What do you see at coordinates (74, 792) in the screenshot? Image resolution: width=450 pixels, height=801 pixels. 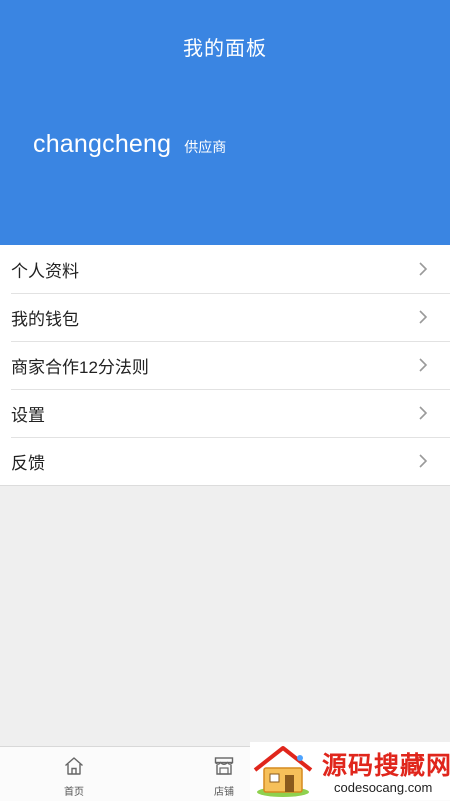 I see `tab-label: 首页` at bounding box center [74, 792].